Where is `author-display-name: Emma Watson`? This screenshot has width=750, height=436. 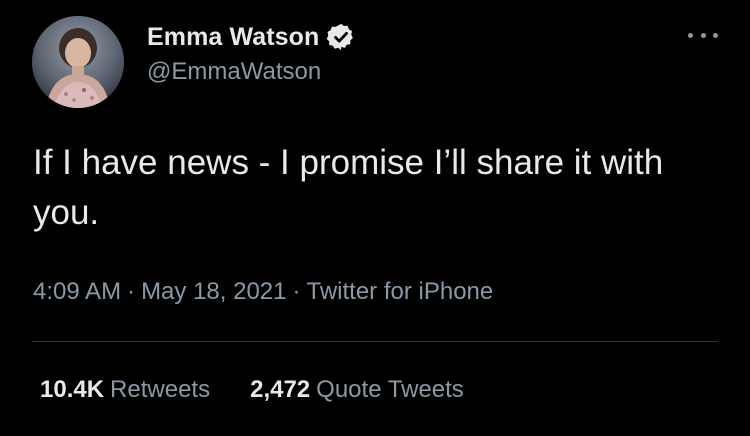
author-display-name: Emma Watson is located at coordinates (233, 37).